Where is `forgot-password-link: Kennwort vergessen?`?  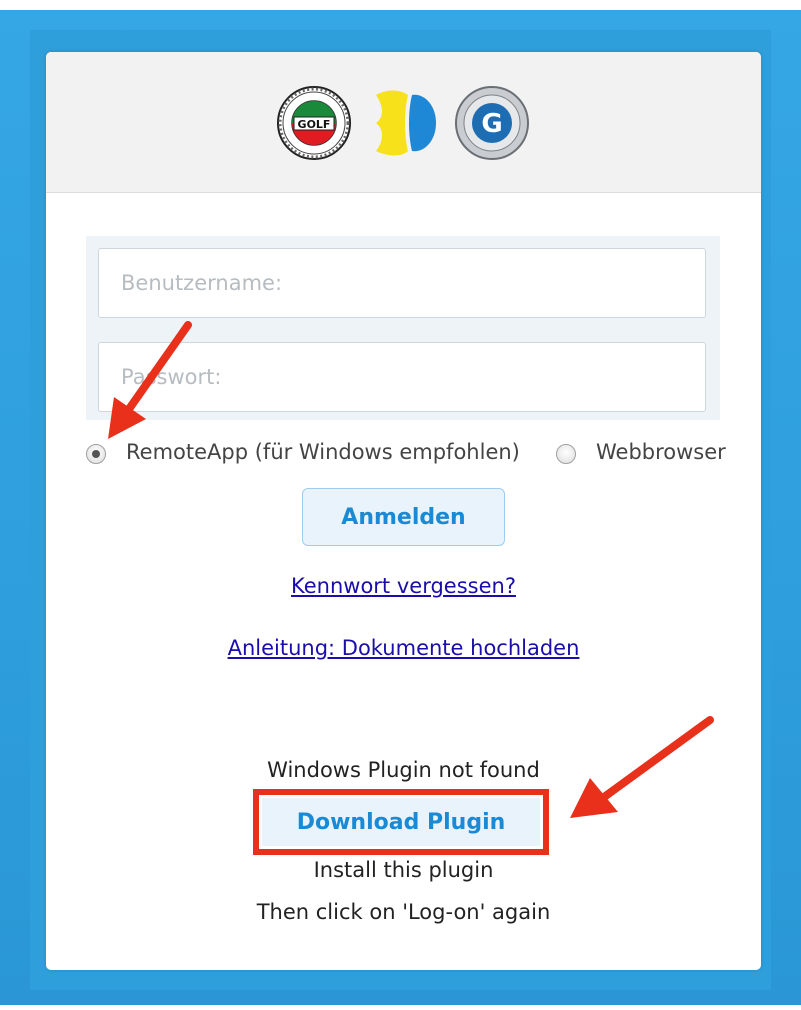 forgot-password-link: Kennwort vergessen? is located at coordinates (403, 586).